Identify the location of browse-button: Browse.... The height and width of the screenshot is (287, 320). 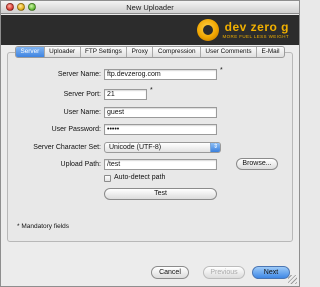
(257, 164).